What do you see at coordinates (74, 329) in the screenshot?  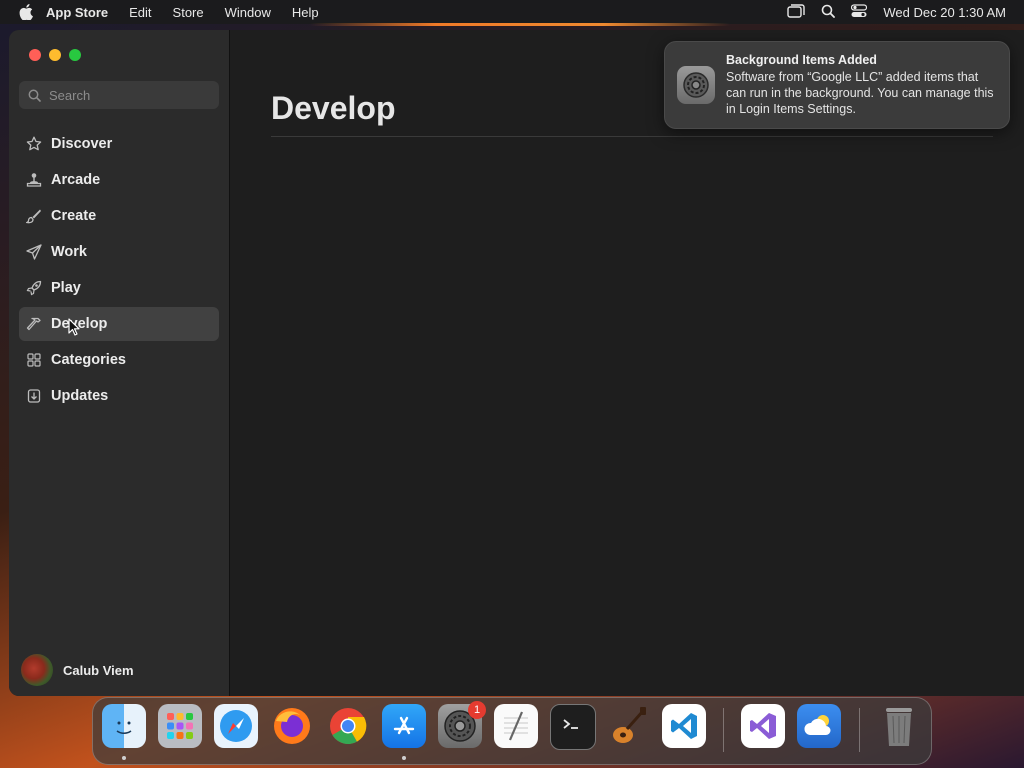 I see `mouse-cursor-icon` at bounding box center [74, 329].